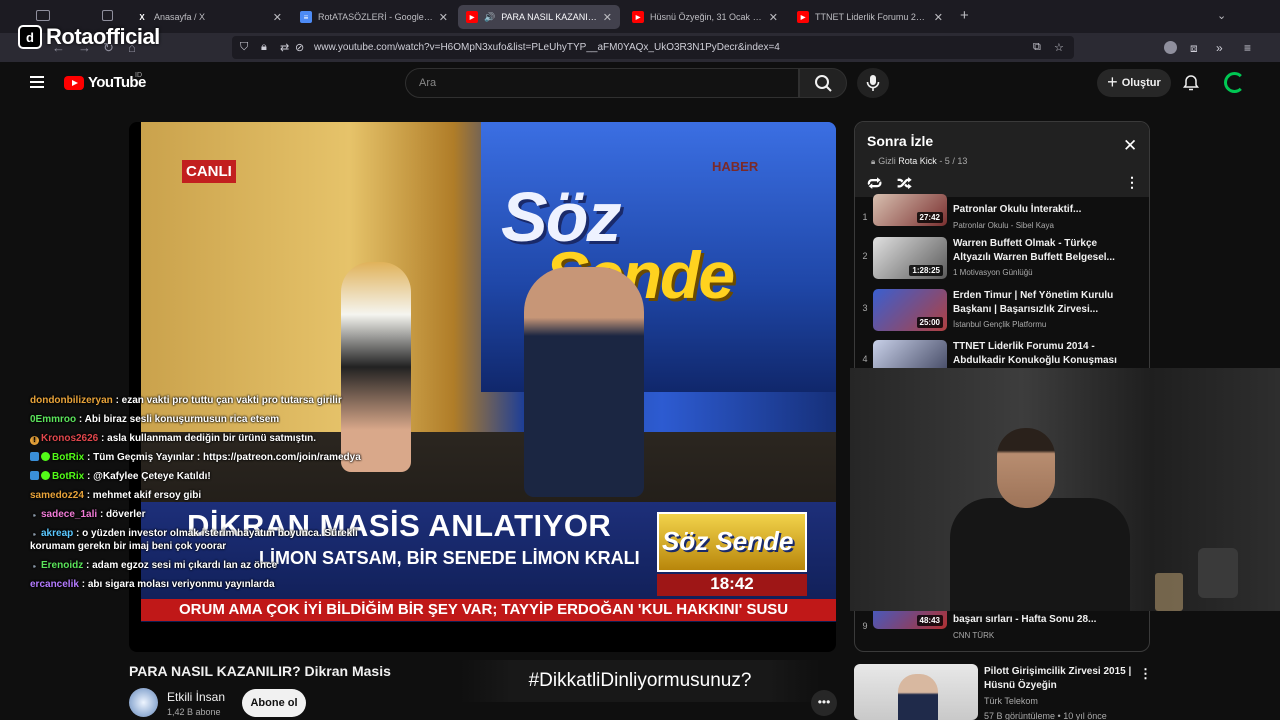  Describe the element at coordinates (1037, 47) in the screenshot. I see `picture-in-picture-icon: ⧉` at that location.